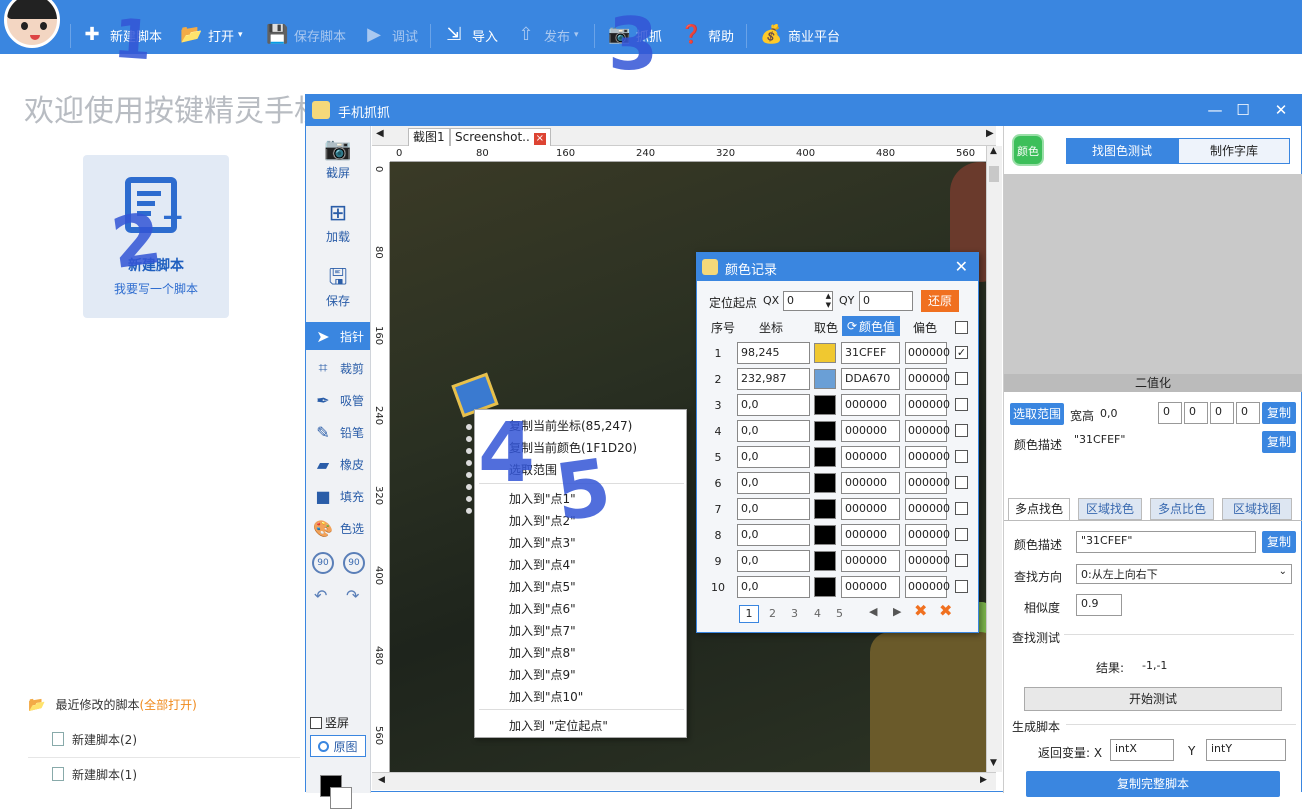 Image resolution: width=1302 pixels, height=809 pixels. What do you see at coordinates (1196, 413) in the screenshot?
I see `range-y1-input: 0` at bounding box center [1196, 413].